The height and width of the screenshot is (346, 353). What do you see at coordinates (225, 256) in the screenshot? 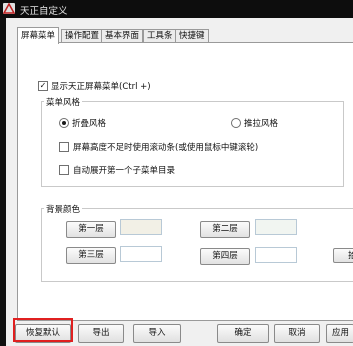
I see `level-4-button: 第四层` at bounding box center [225, 256].